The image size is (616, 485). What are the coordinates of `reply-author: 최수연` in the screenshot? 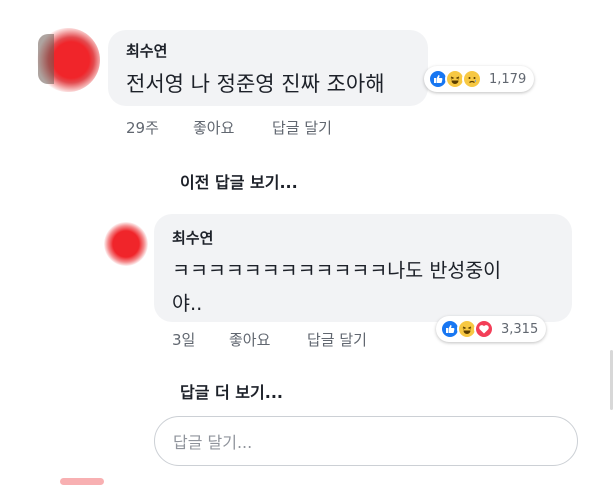 It's located at (192, 237).